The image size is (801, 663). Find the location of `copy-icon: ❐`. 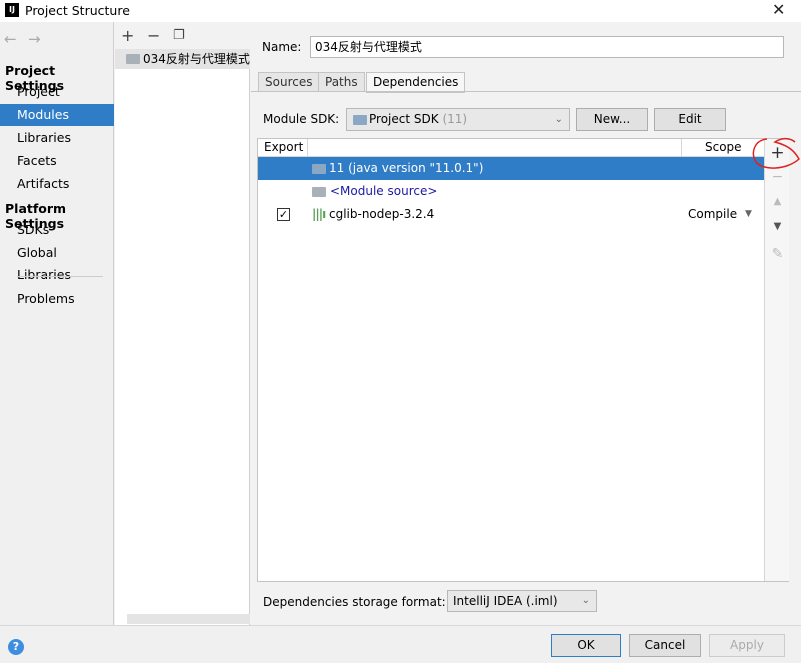

copy-icon: ❐ is located at coordinates (179, 35).